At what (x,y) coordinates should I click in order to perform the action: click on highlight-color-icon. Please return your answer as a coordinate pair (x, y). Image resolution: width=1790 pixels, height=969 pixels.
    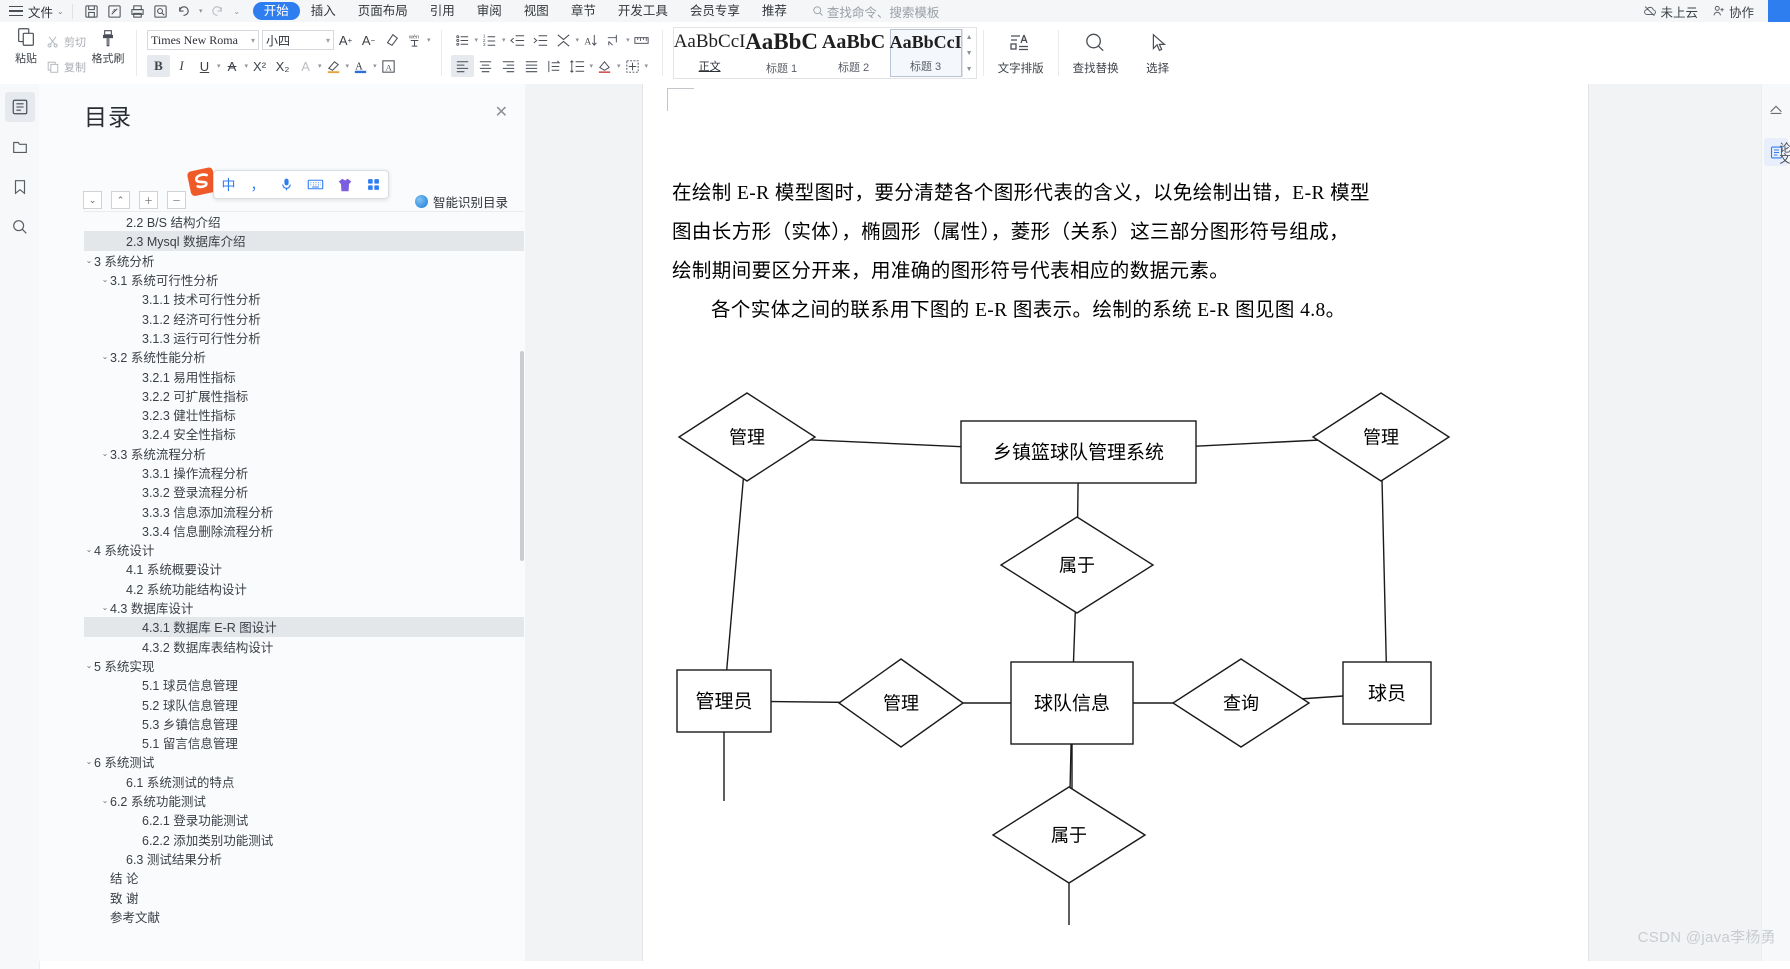
    Looking at the image, I should click on (333, 66).